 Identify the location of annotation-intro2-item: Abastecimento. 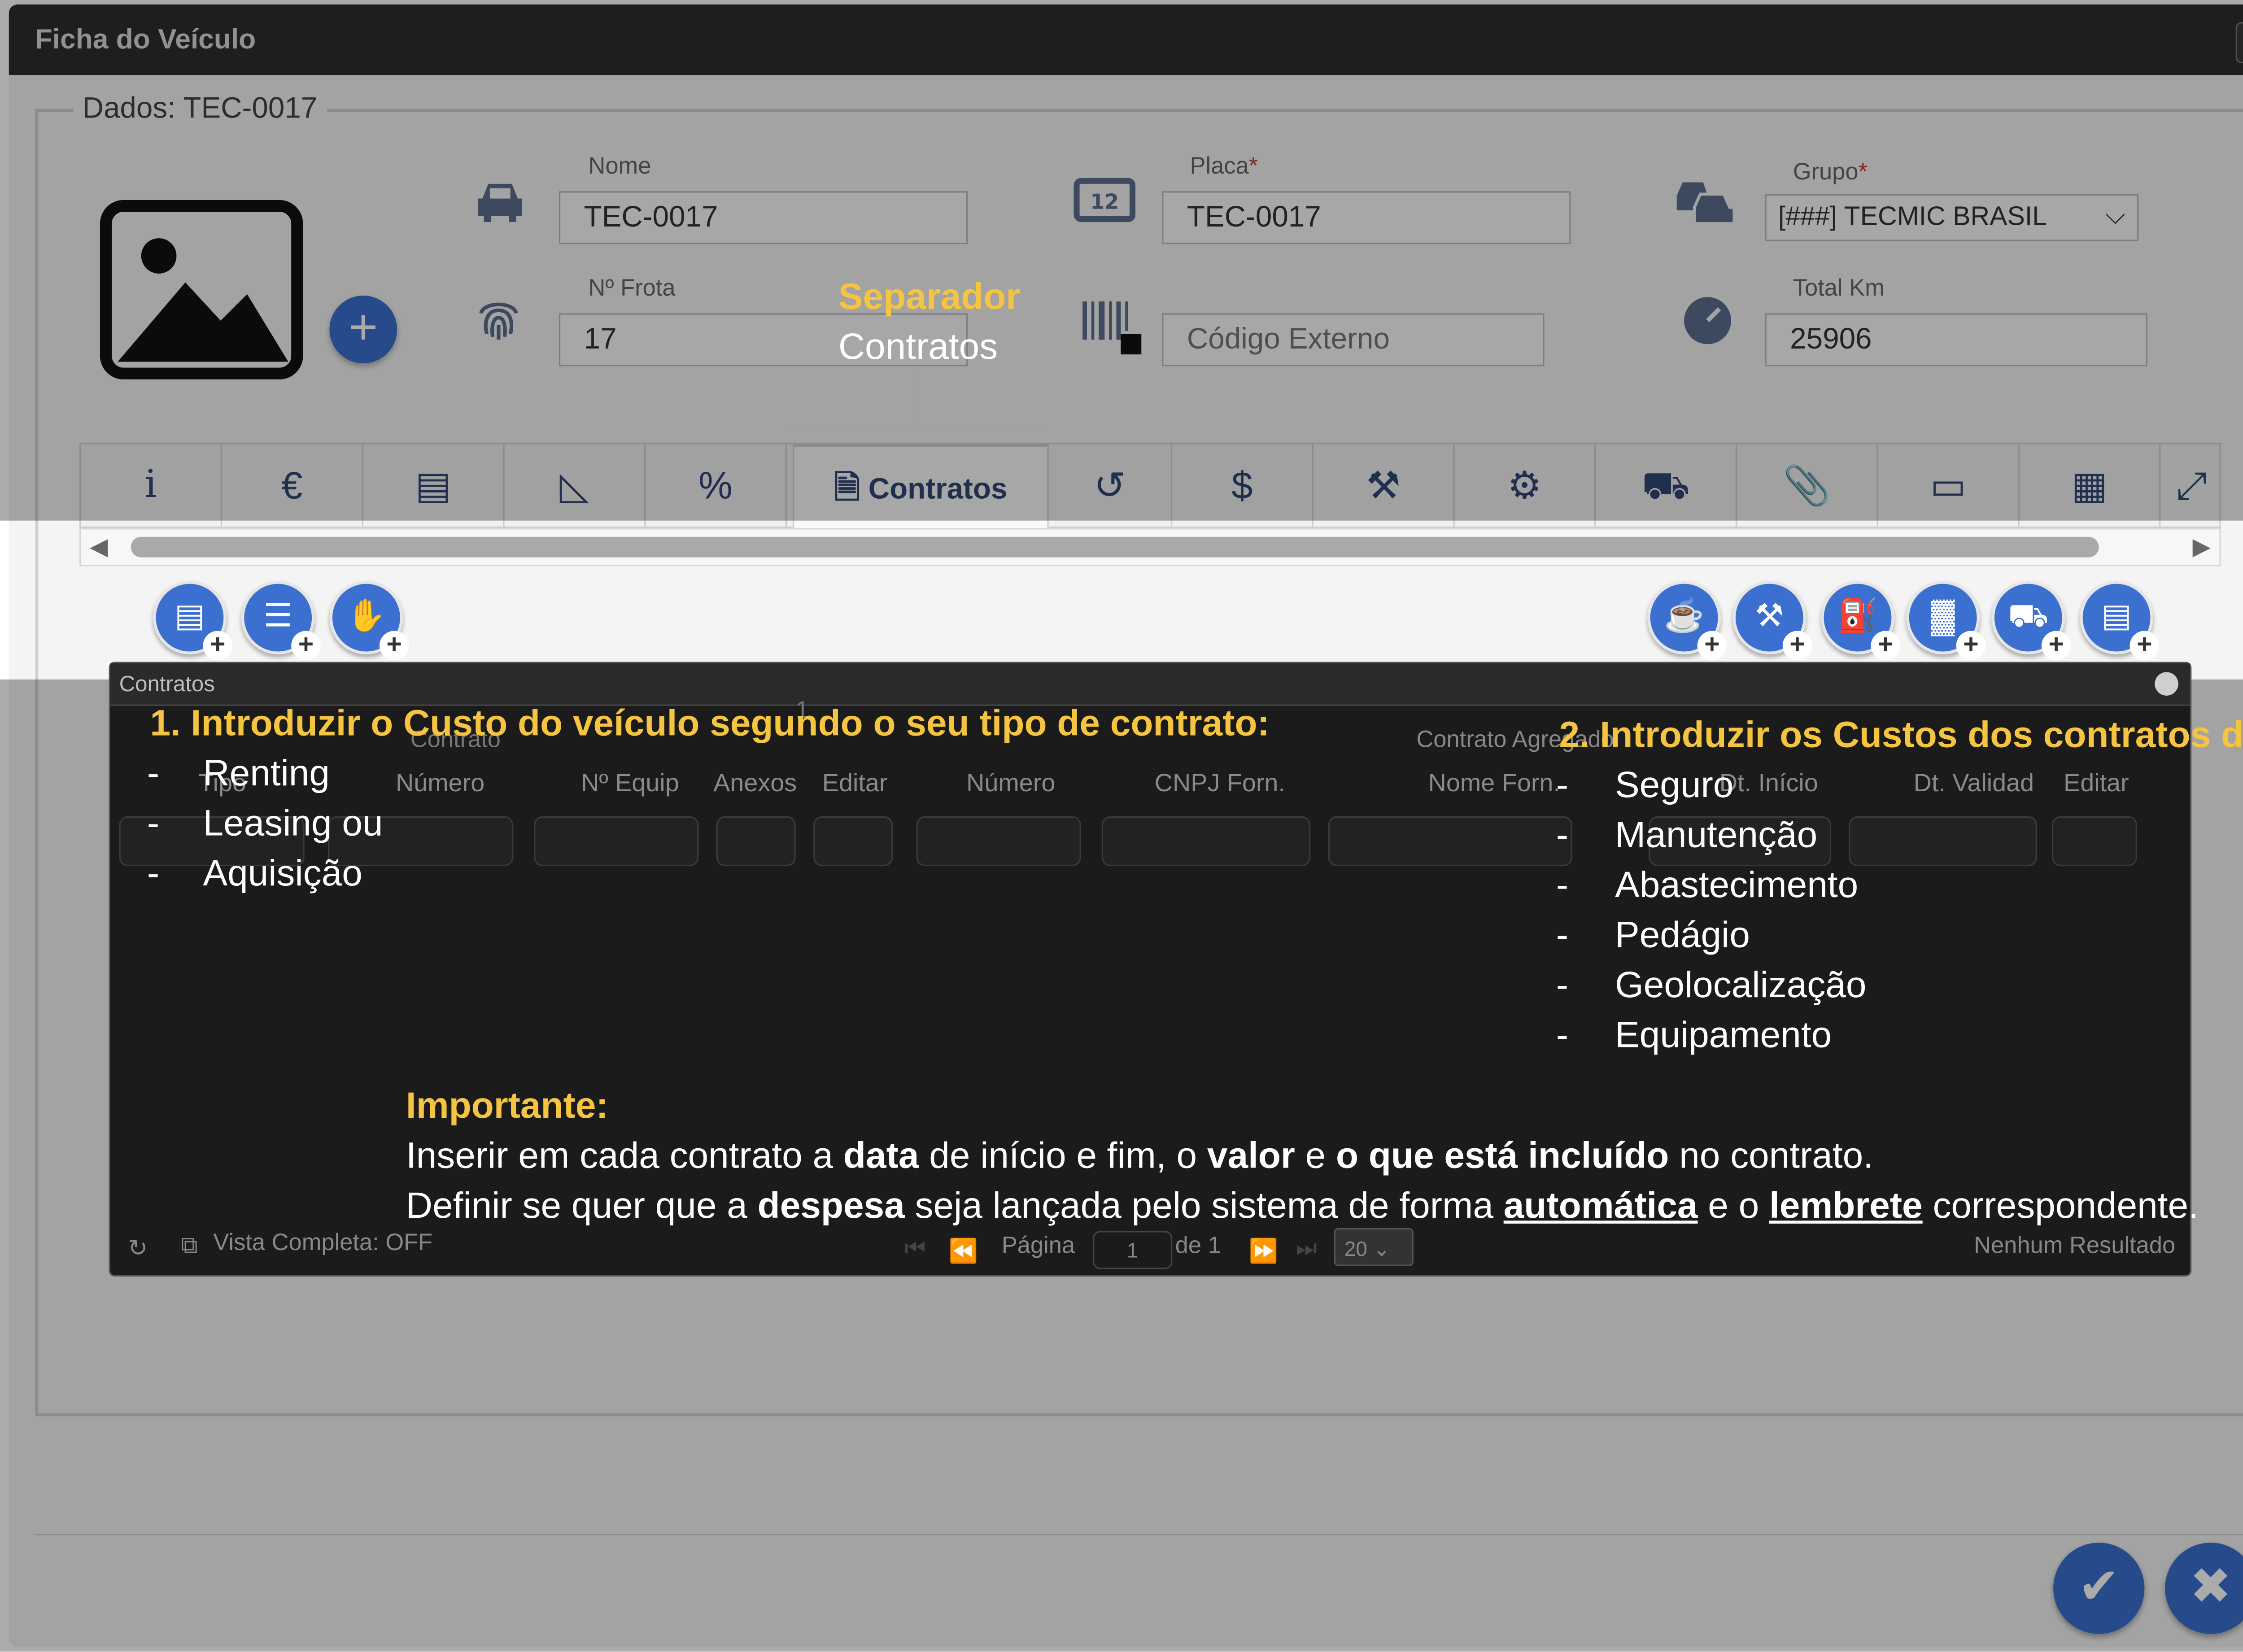
(1737, 885).